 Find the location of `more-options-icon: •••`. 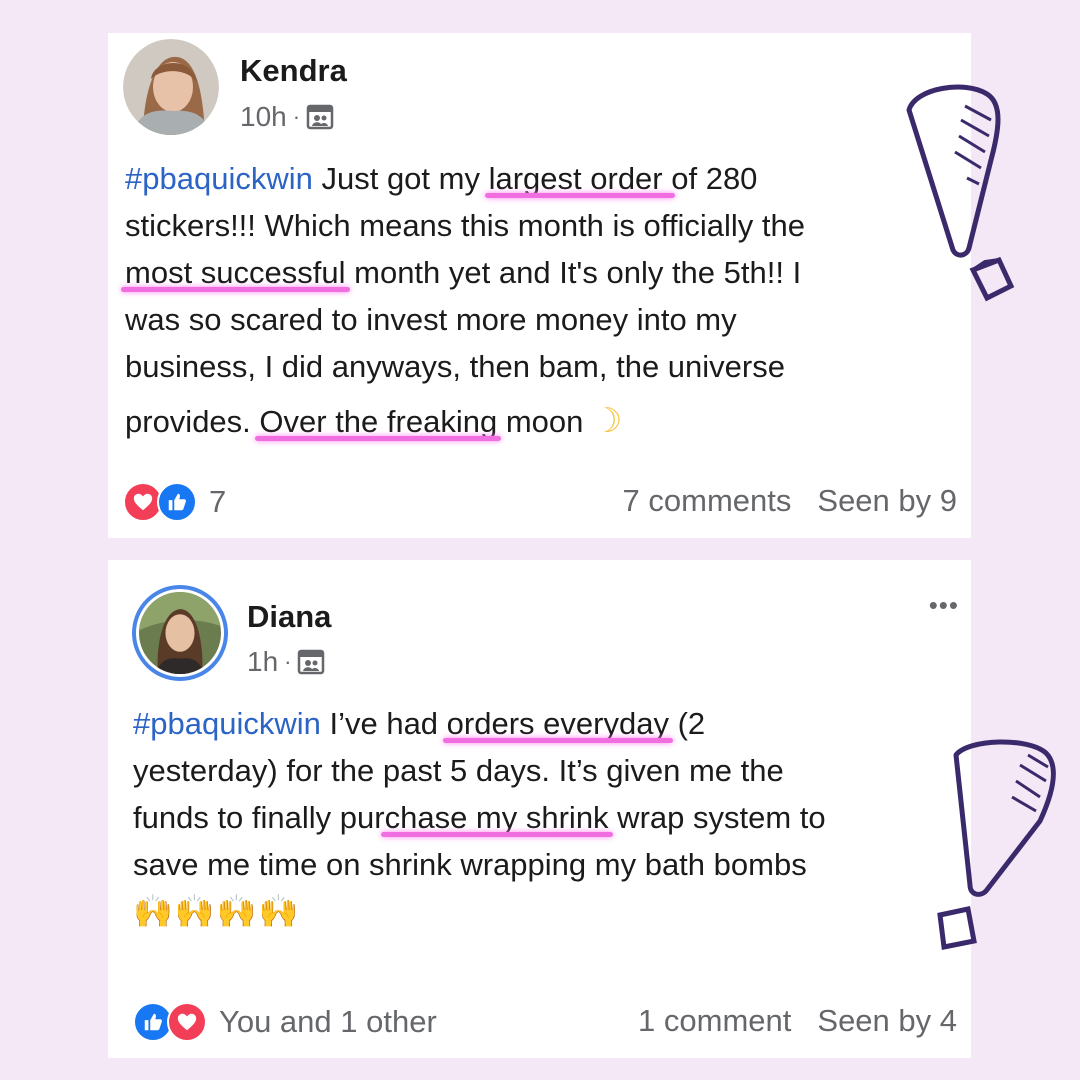

more-options-icon: ••• is located at coordinates (944, 605).